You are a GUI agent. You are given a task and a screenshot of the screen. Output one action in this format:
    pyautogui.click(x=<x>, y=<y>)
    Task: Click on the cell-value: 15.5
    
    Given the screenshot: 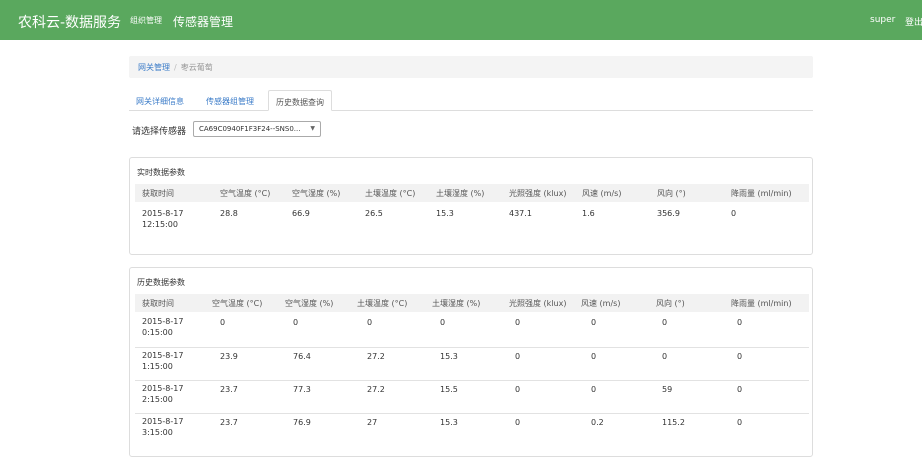 What is the action you would take?
    pyautogui.click(x=449, y=389)
    